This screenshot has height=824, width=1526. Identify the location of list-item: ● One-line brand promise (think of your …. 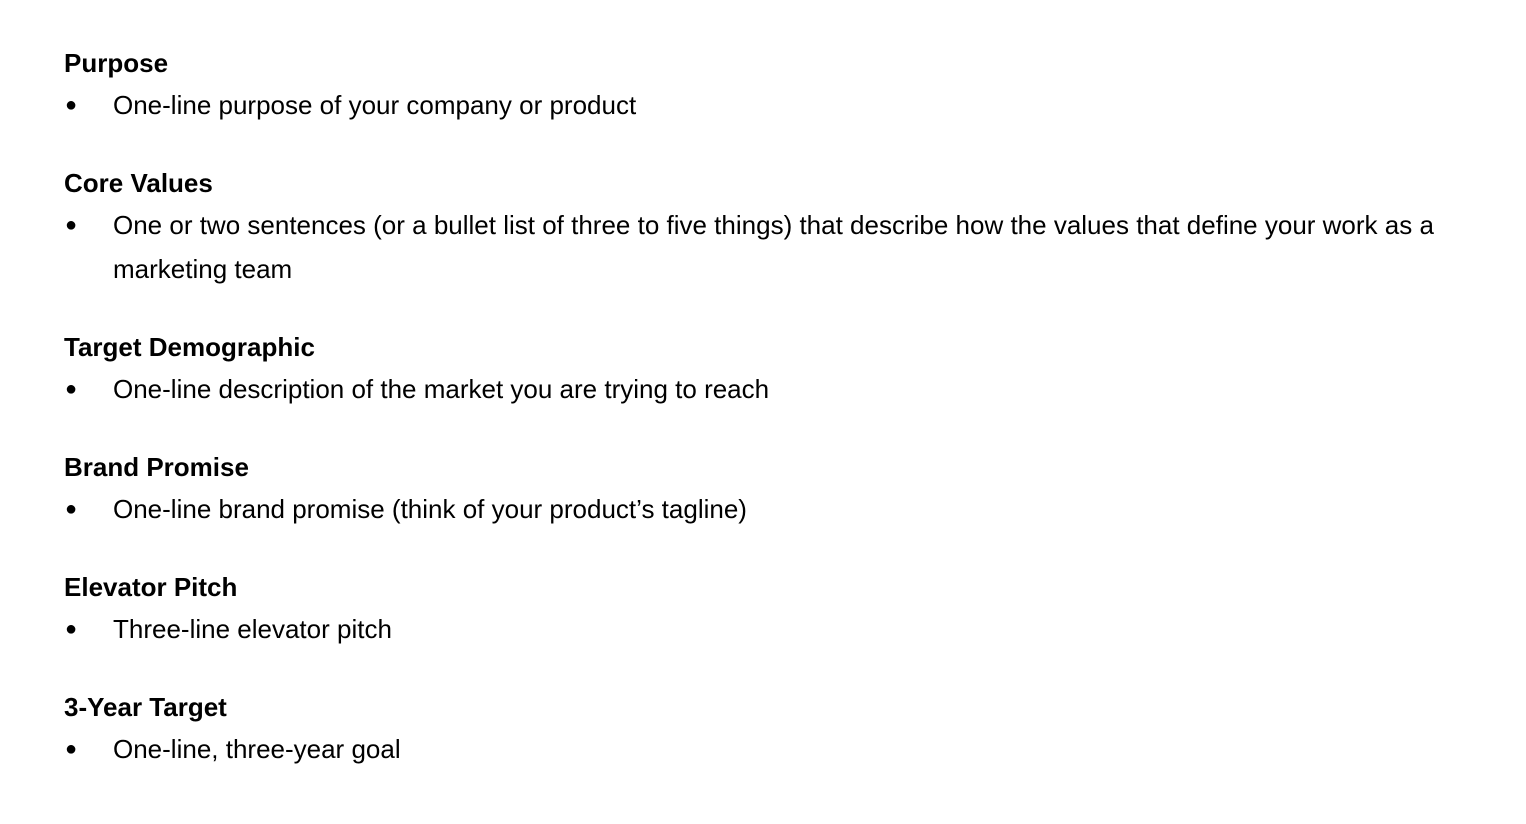
(774, 509).